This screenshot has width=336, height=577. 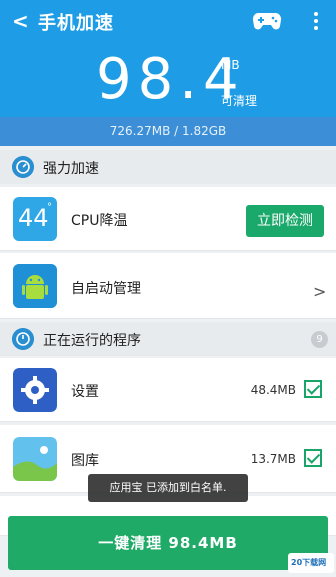 I want to click on cpu-cooling-label: CPU降温, so click(x=99, y=221).